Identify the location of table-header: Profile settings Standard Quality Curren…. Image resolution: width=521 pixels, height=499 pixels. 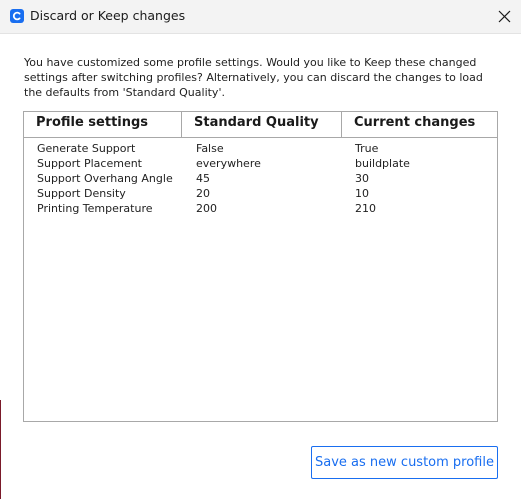
(260, 125).